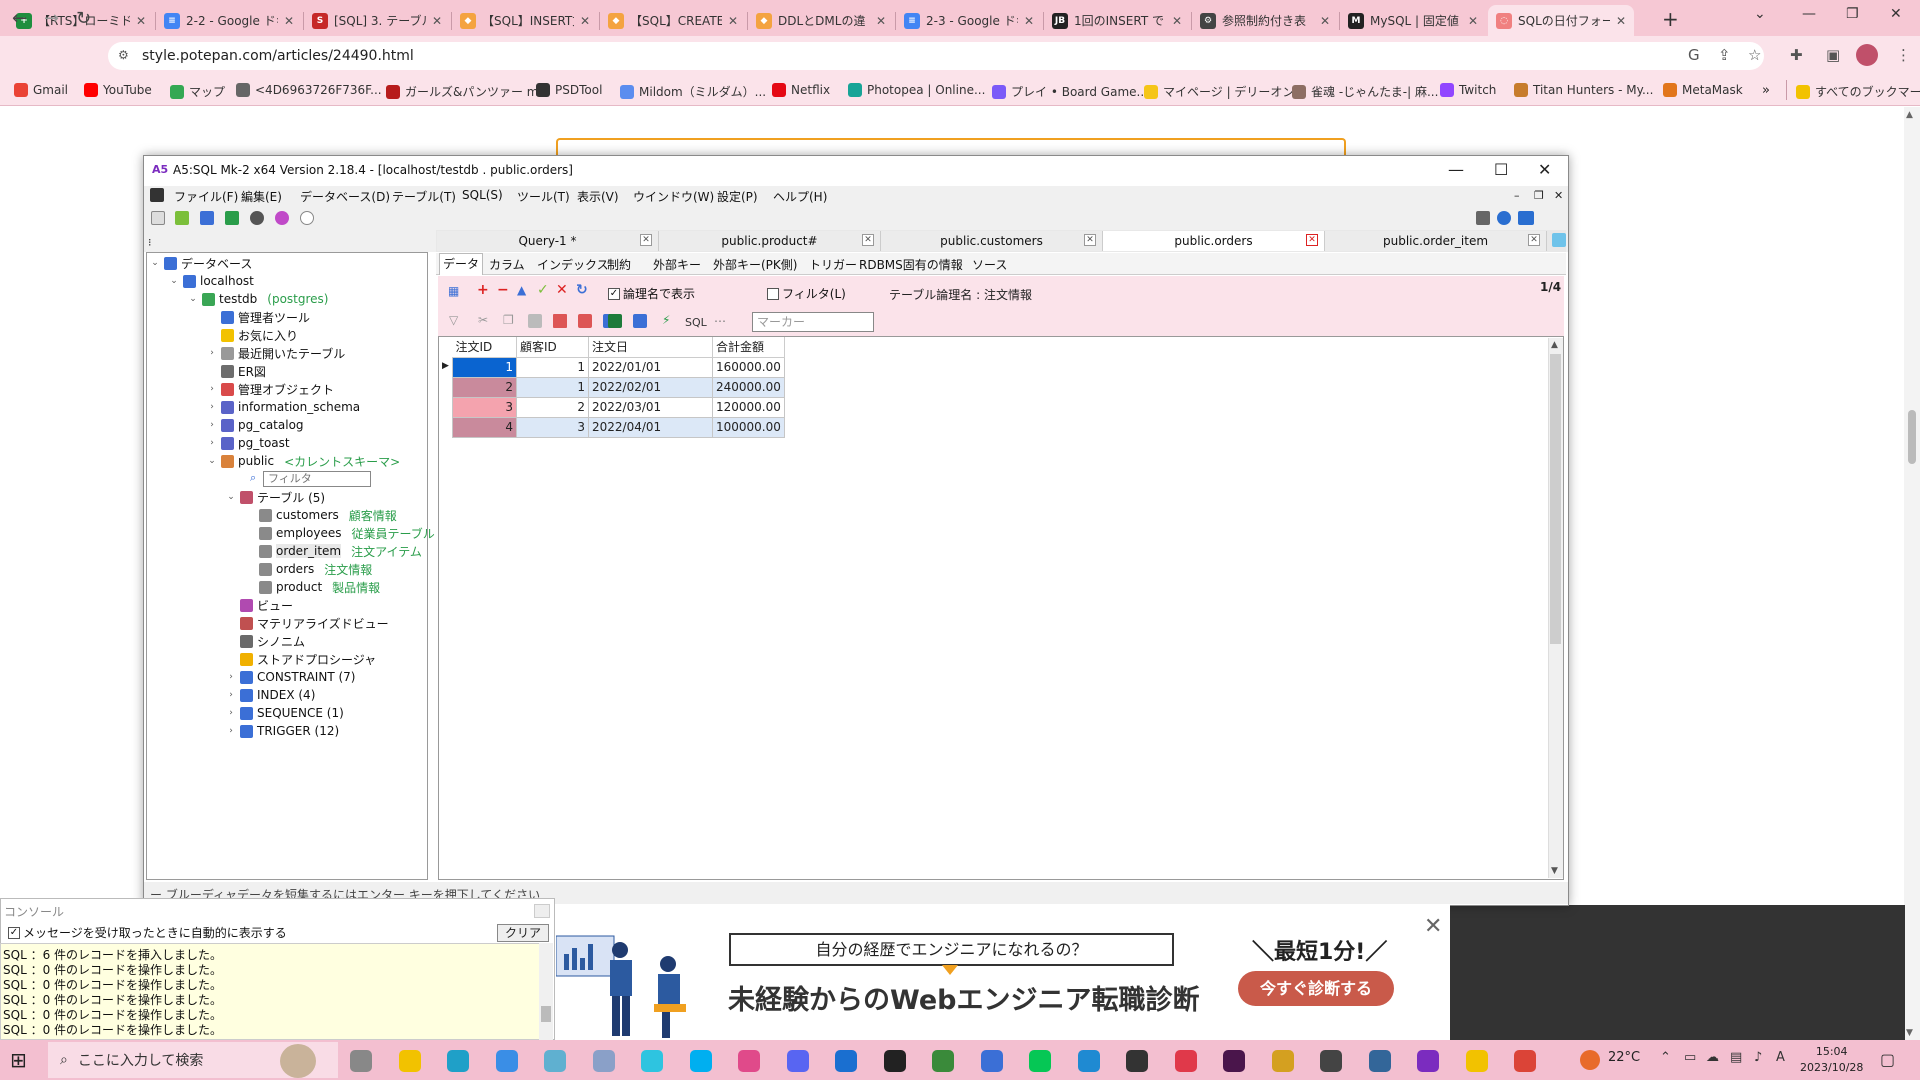 The height and width of the screenshot is (1080, 1920). Describe the element at coordinates (1517, 195) in the screenshot. I see `mdi-minimize-button: –` at that location.